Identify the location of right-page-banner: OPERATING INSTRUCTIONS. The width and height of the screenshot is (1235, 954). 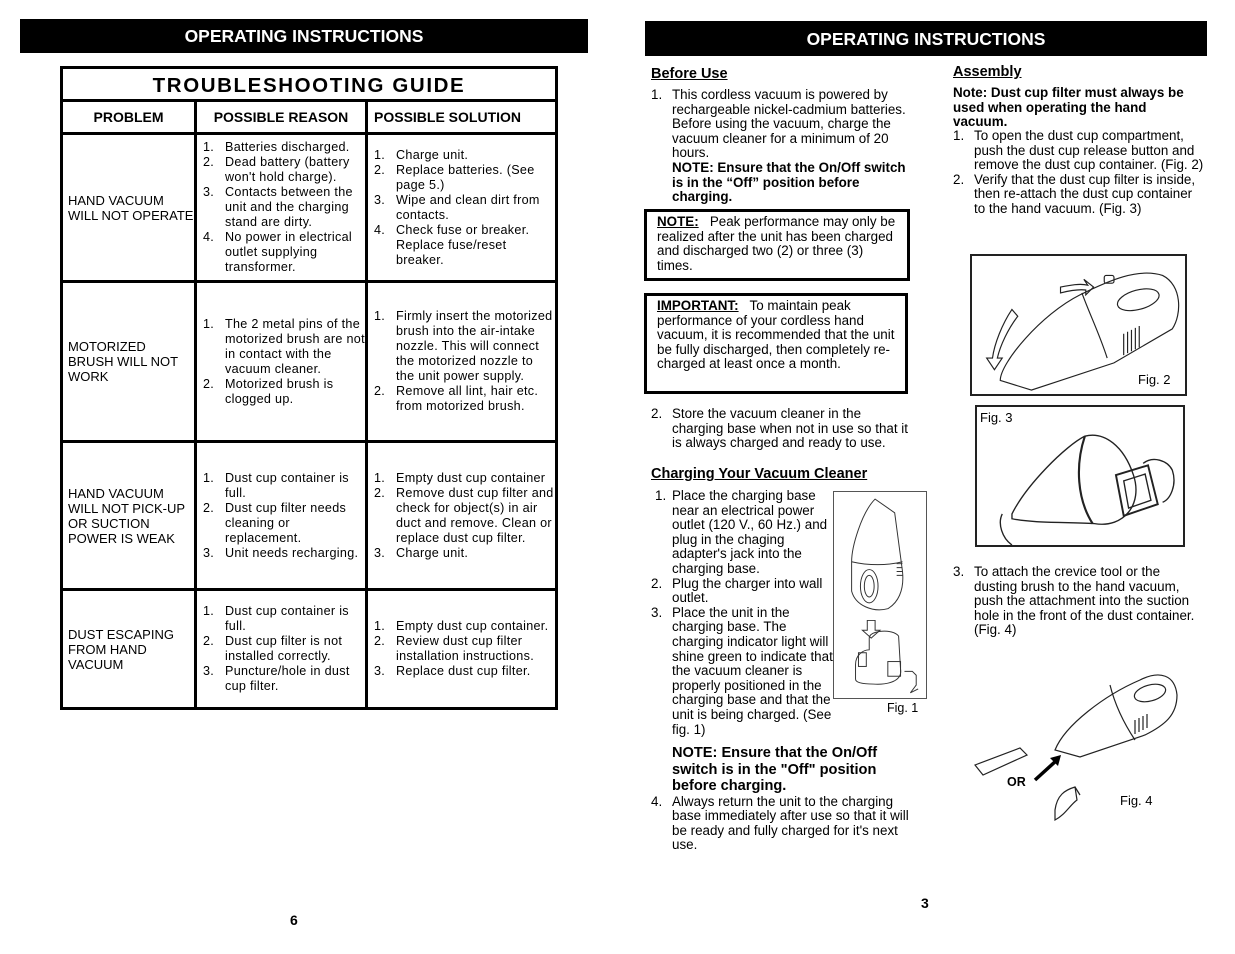
(926, 38).